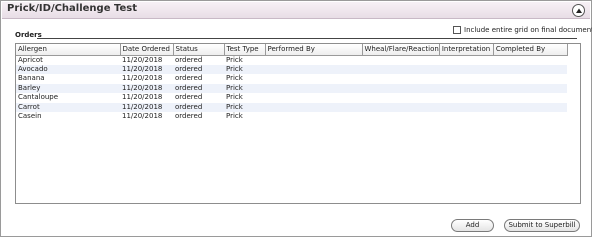 This screenshot has width=592, height=240. Describe the element at coordinates (466, 50) in the screenshot. I see `column-header-interpretation: Interpretation` at that location.